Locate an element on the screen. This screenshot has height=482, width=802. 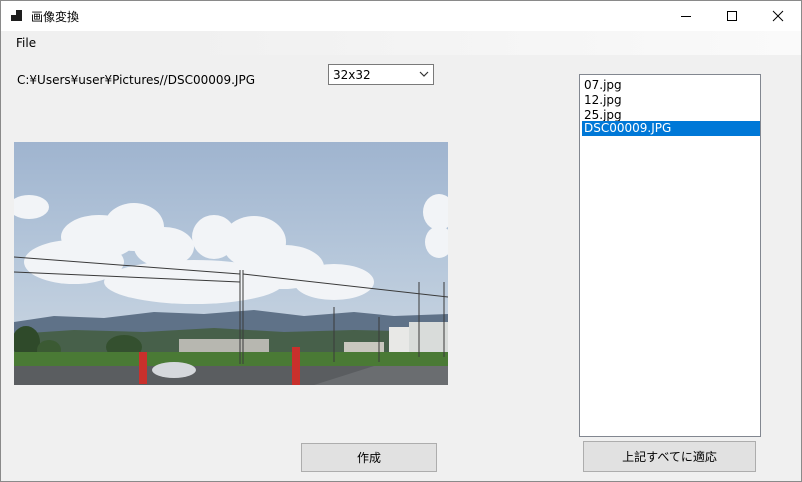
list-item: 07.jpg is located at coordinates (671, 85).